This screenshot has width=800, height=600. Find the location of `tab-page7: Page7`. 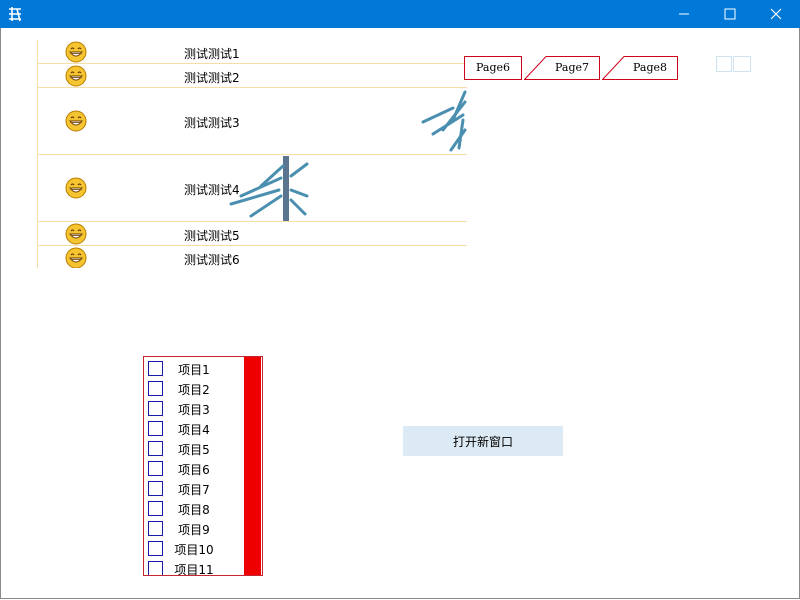

tab-page7: Page7 is located at coordinates (562, 68).